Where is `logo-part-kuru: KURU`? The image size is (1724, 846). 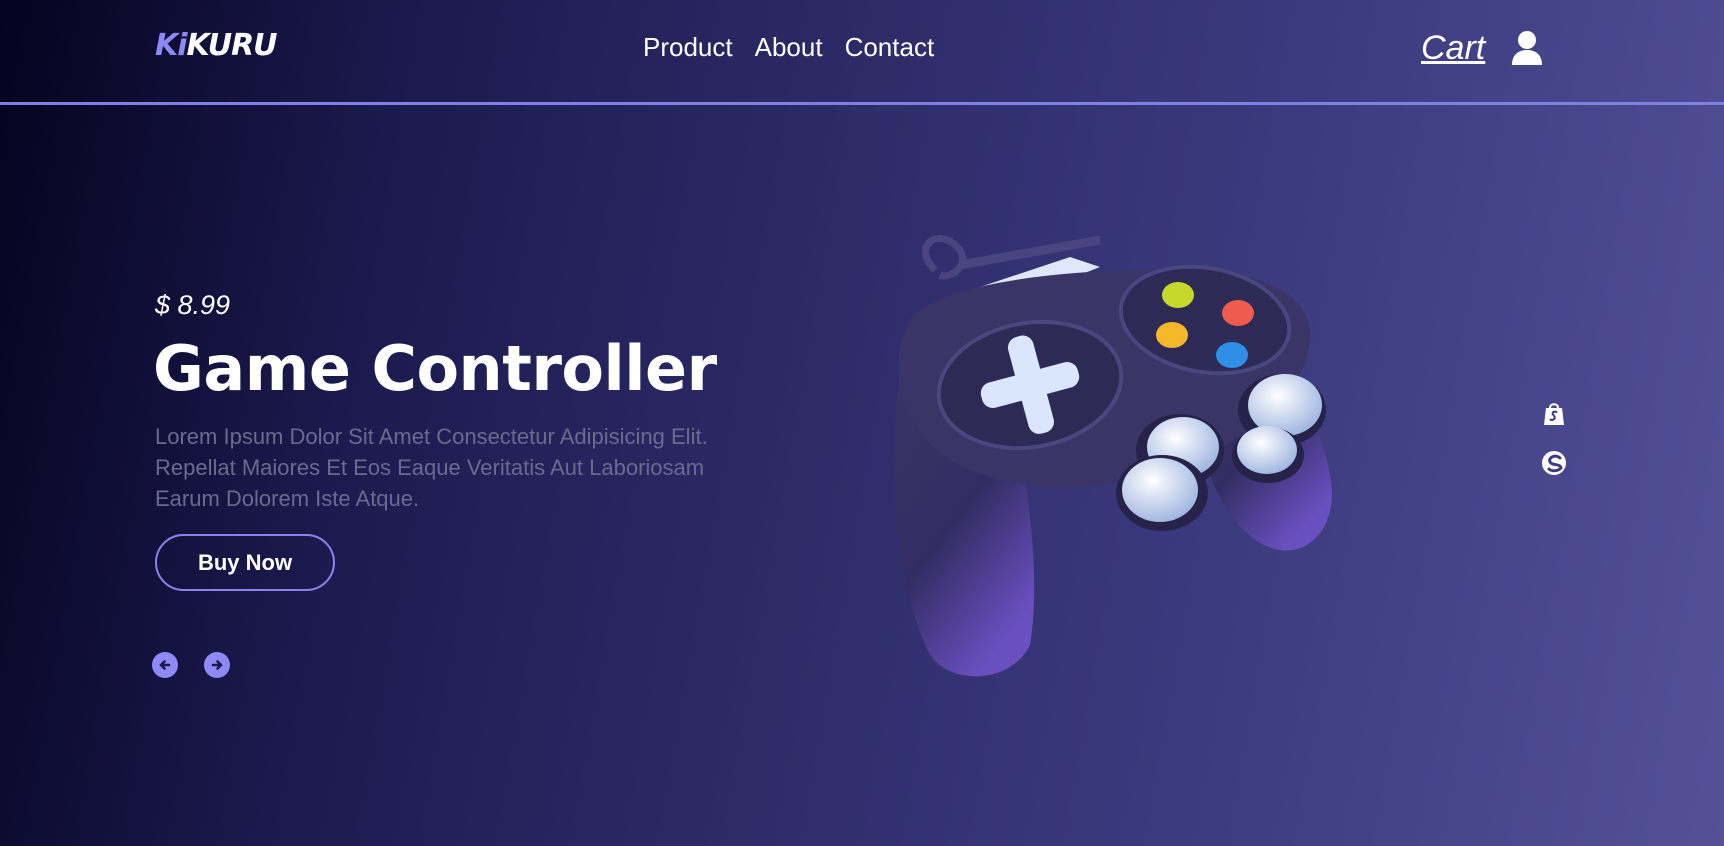
logo-part-kuru: KURU is located at coordinates (232, 45).